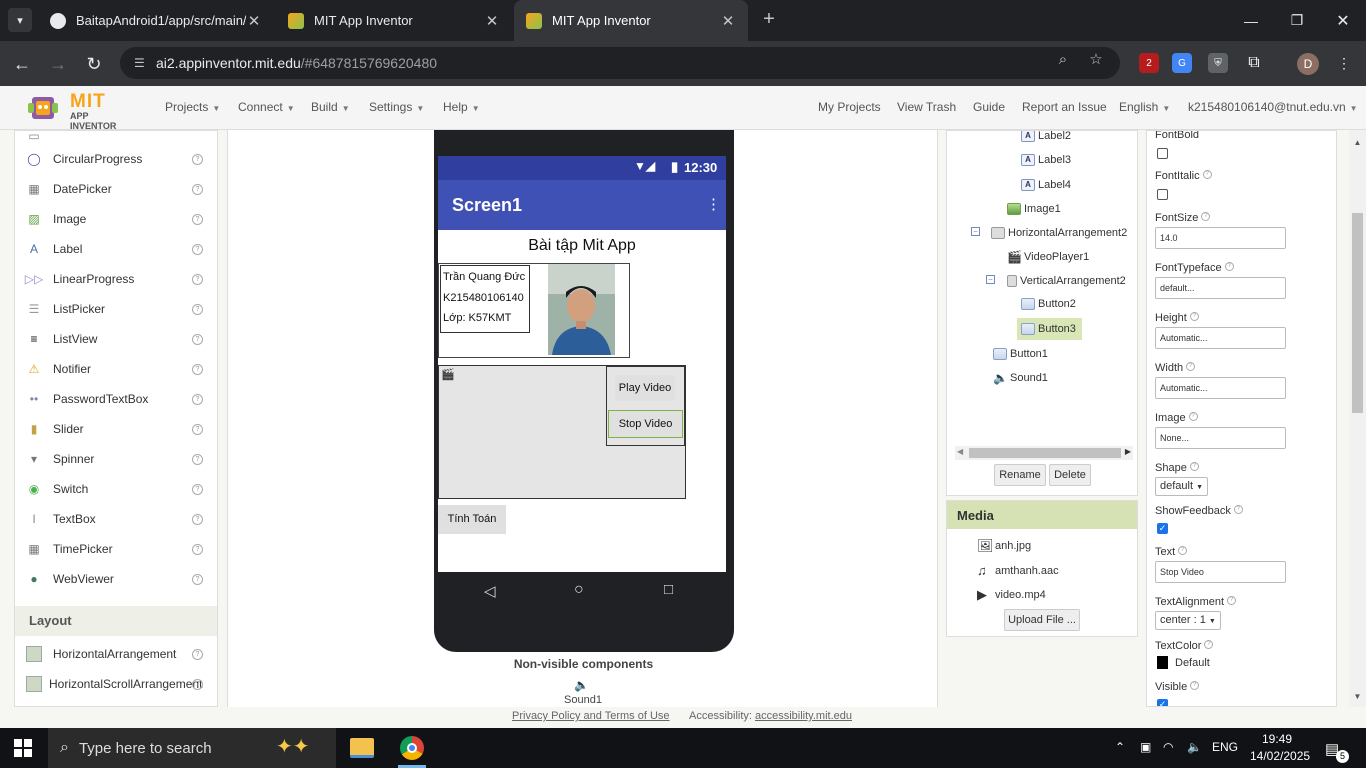 The width and height of the screenshot is (1366, 768). I want to click on profile-avatar: D, so click(1308, 64).